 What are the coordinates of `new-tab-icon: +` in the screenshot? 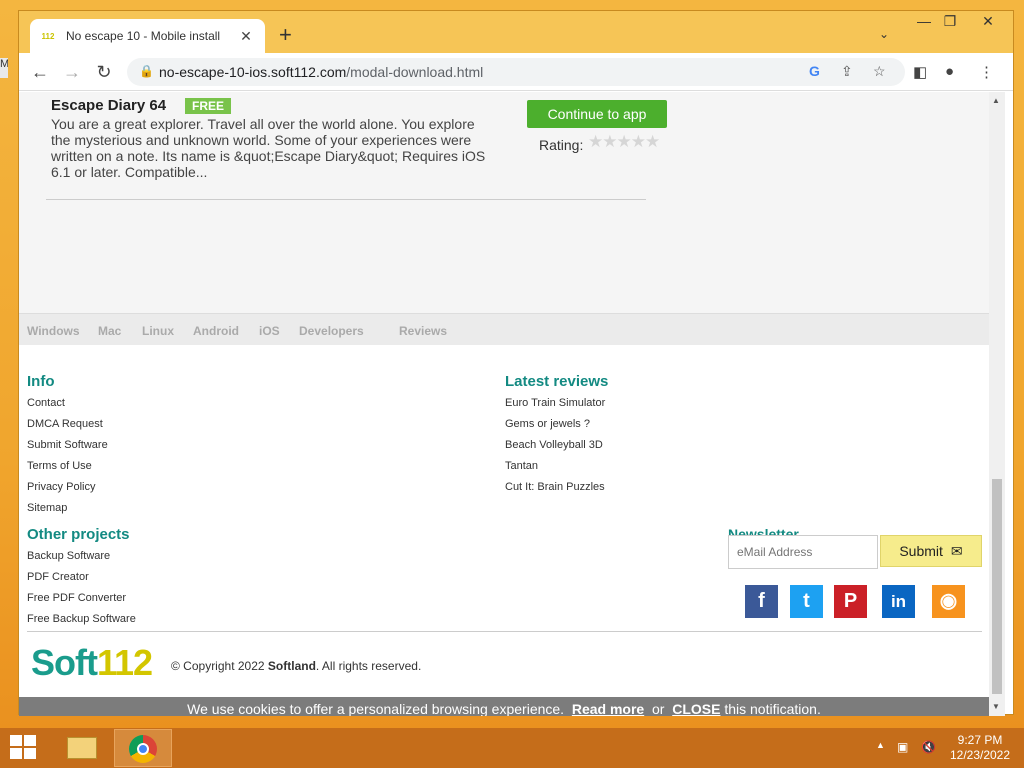 It's located at (285, 35).